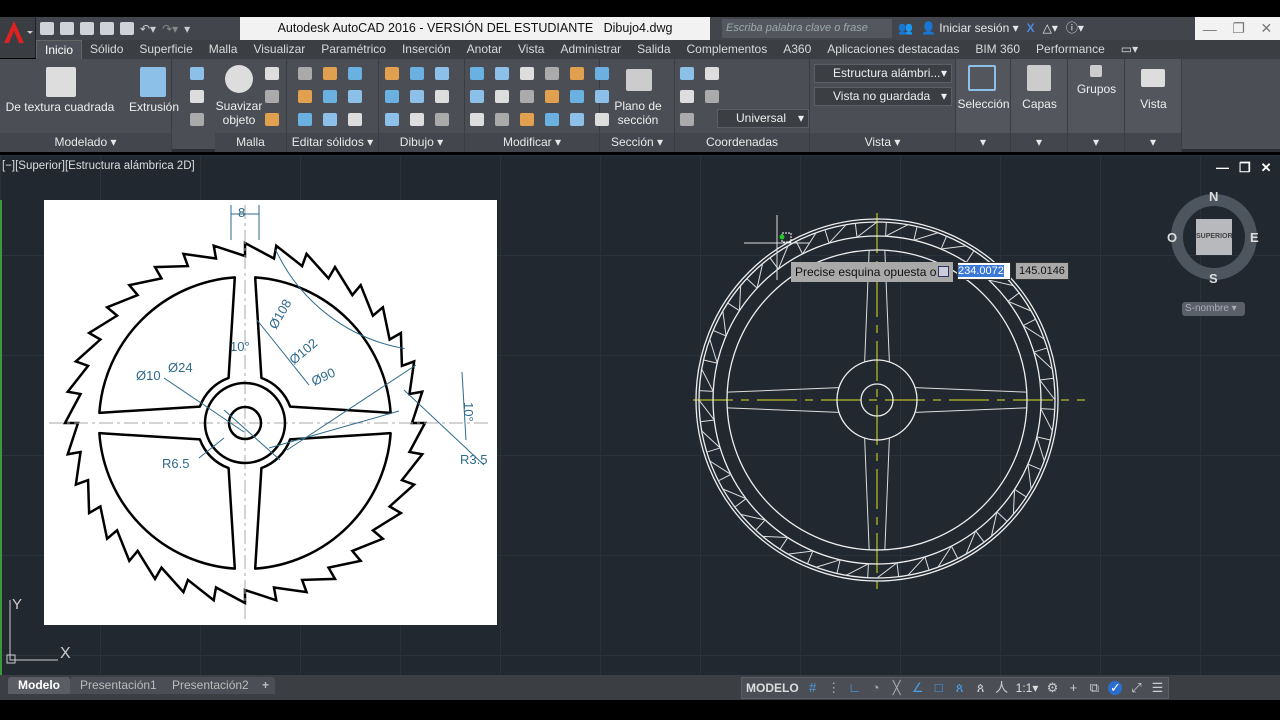  What do you see at coordinates (1096, 105) in the screenshot?
I see `grupos-button: Grupos ▾` at bounding box center [1096, 105].